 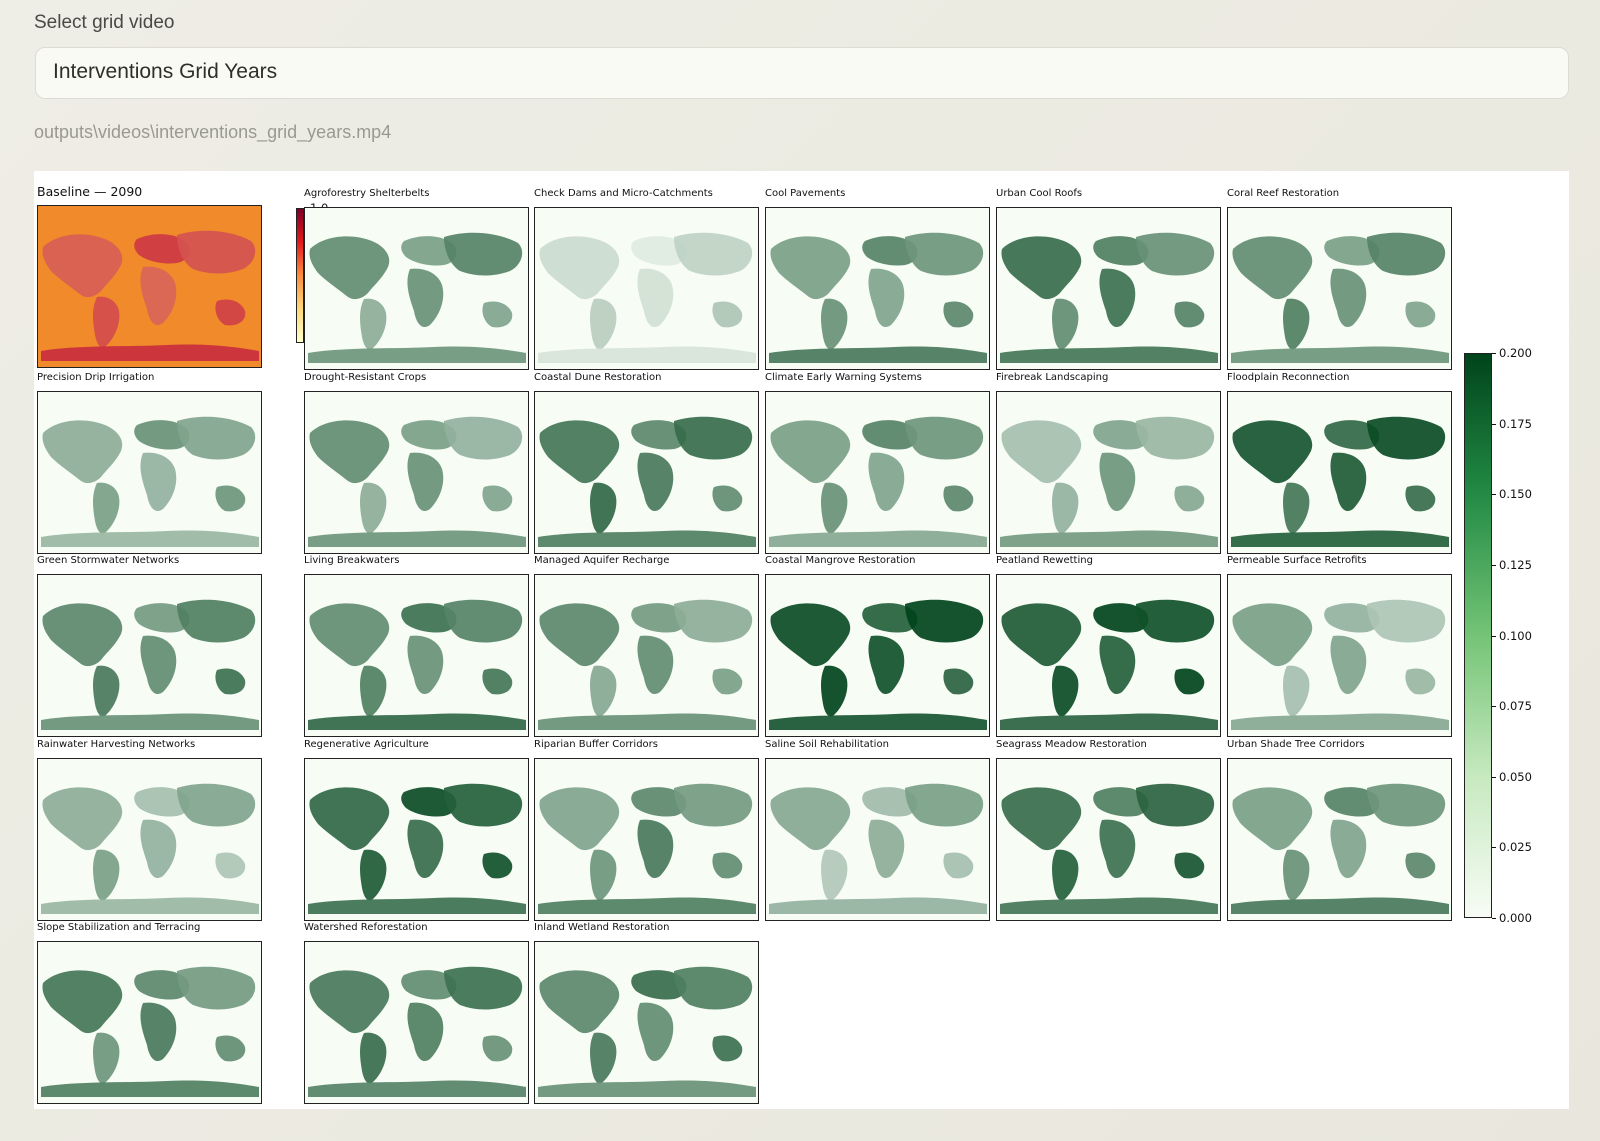 What do you see at coordinates (623, 193) in the screenshot?
I see `panel-title: Check Dams and Micro-Catchments` at bounding box center [623, 193].